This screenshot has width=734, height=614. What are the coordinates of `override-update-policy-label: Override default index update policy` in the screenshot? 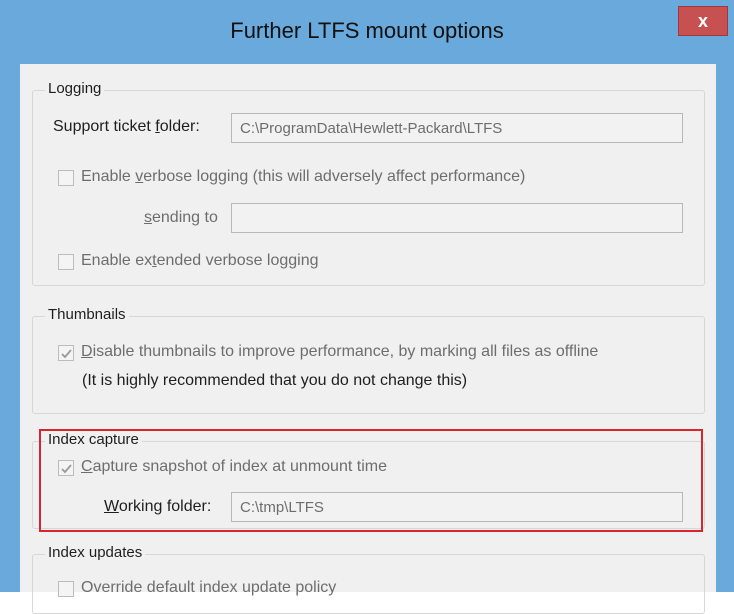 It's located at (209, 587).